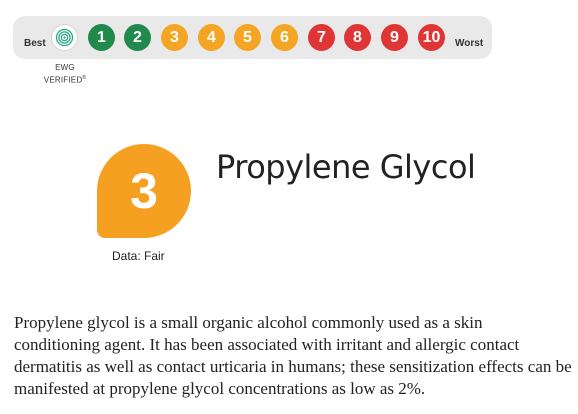 The image size is (578, 414). I want to click on score-6-button: 6, so click(284, 37).